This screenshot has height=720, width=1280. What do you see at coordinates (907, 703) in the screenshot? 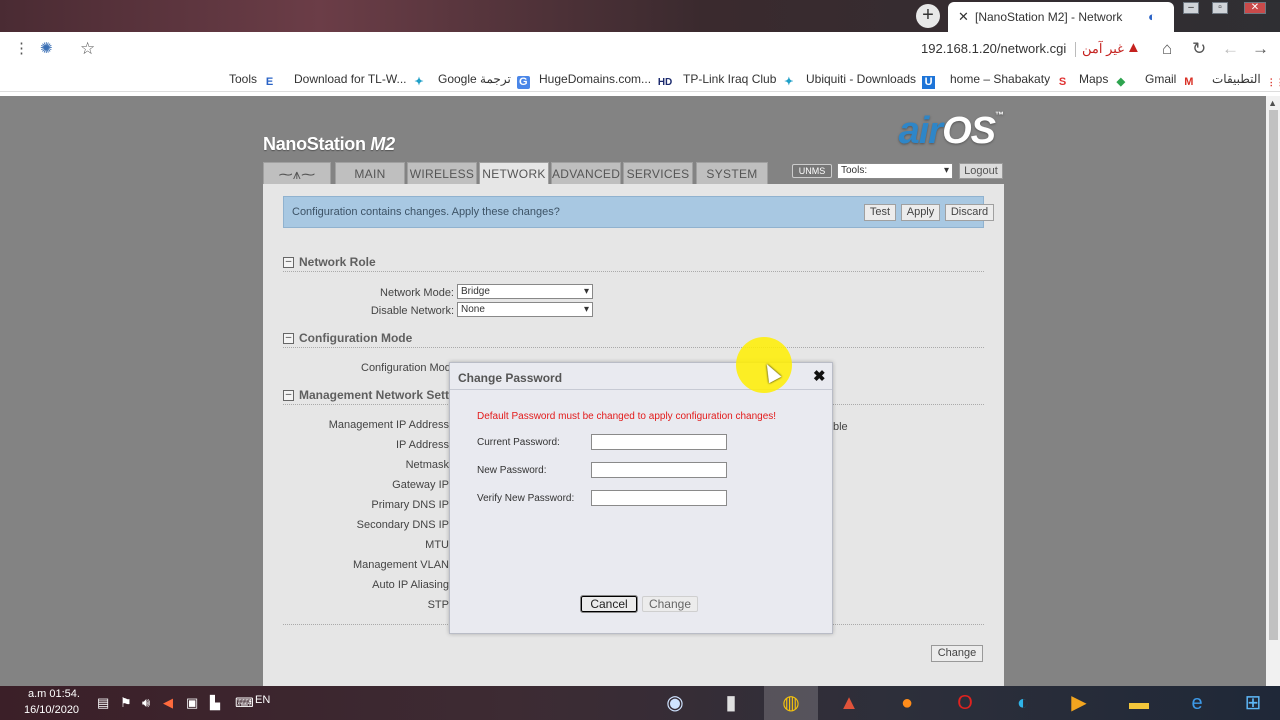
I see `taskbar-firefox-icon: ●` at bounding box center [907, 703].